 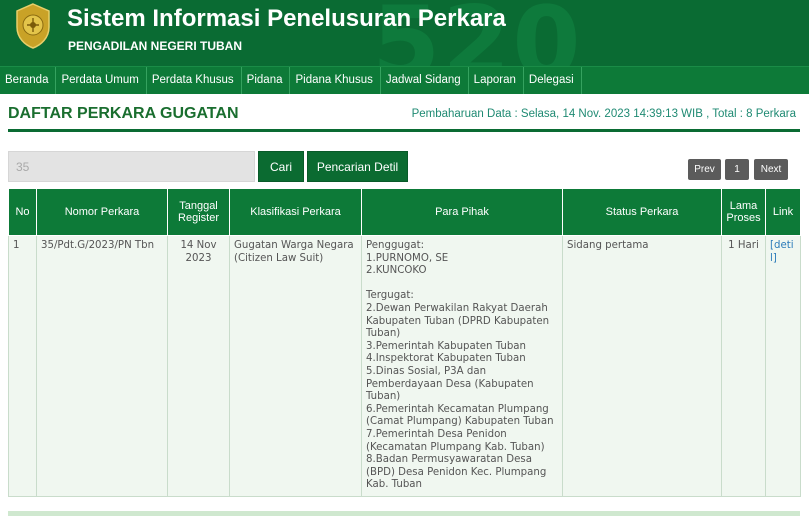 What do you see at coordinates (425, 80) in the screenshot?
I see `nav-item-jadwal-sidang: Jadwal Sidang` at bounding box center [425, 80].